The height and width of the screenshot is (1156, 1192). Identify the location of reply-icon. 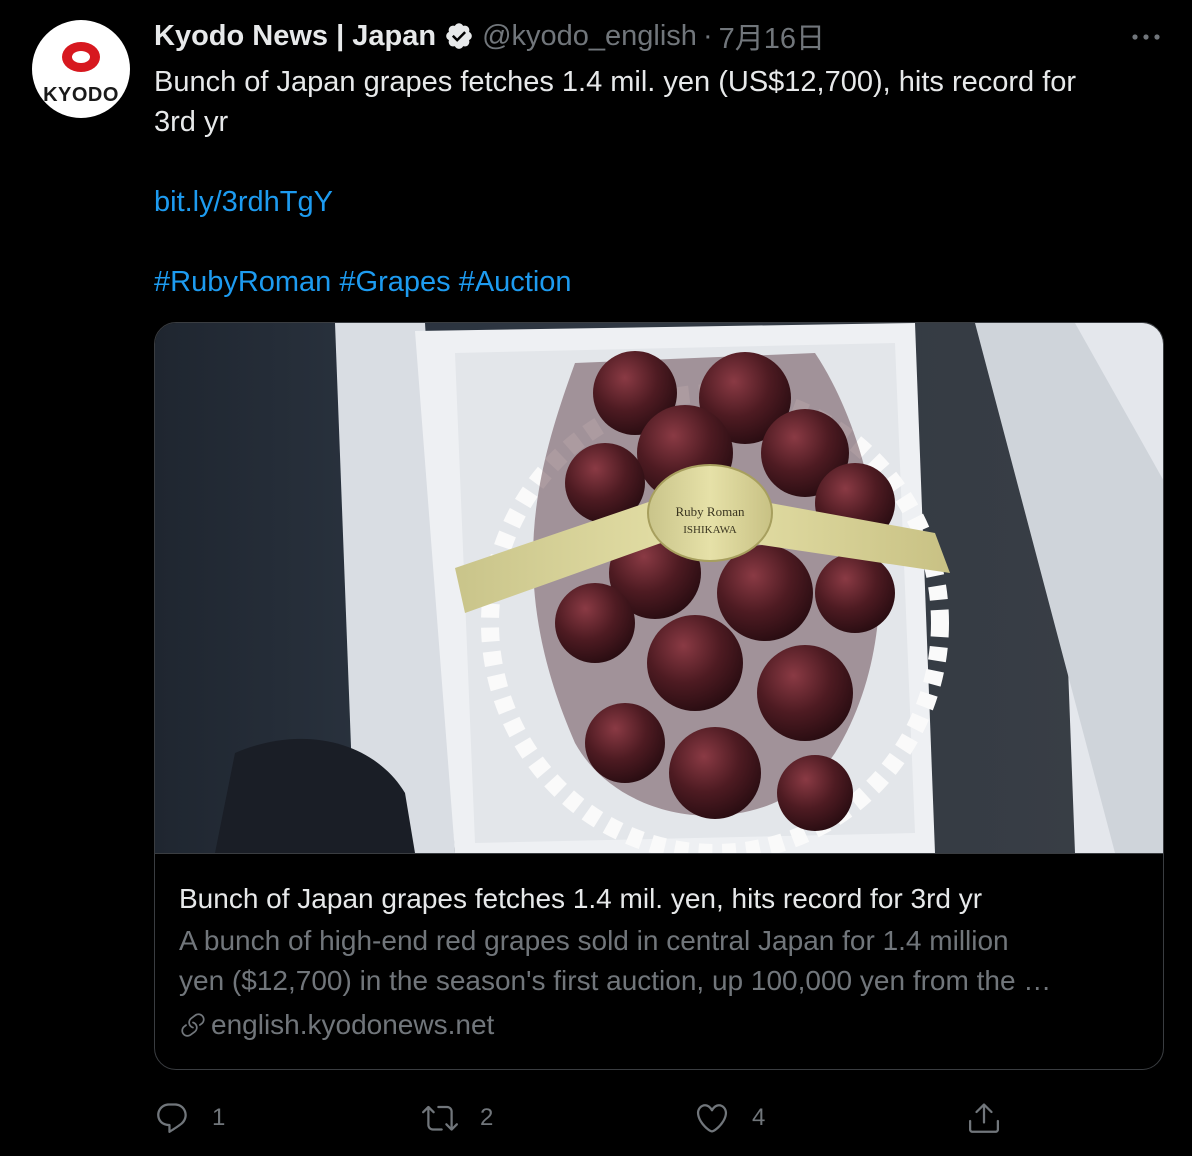
(172, 1118).